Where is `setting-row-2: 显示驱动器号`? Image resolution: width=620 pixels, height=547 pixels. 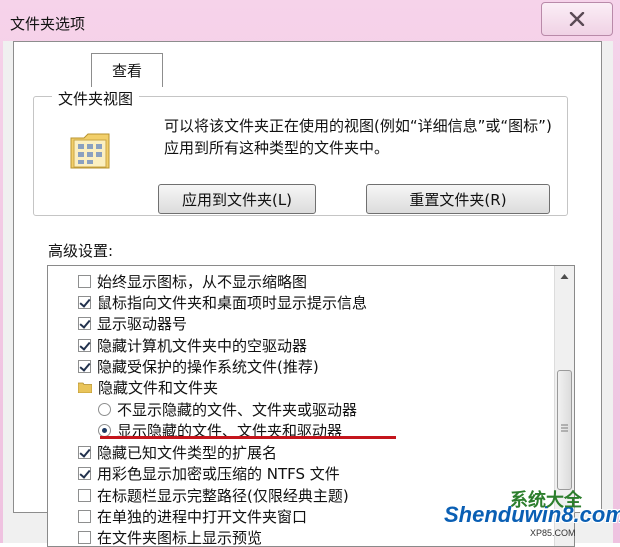
setting-row-2: 显示驱动器号 is located at coordinates (132, 323).